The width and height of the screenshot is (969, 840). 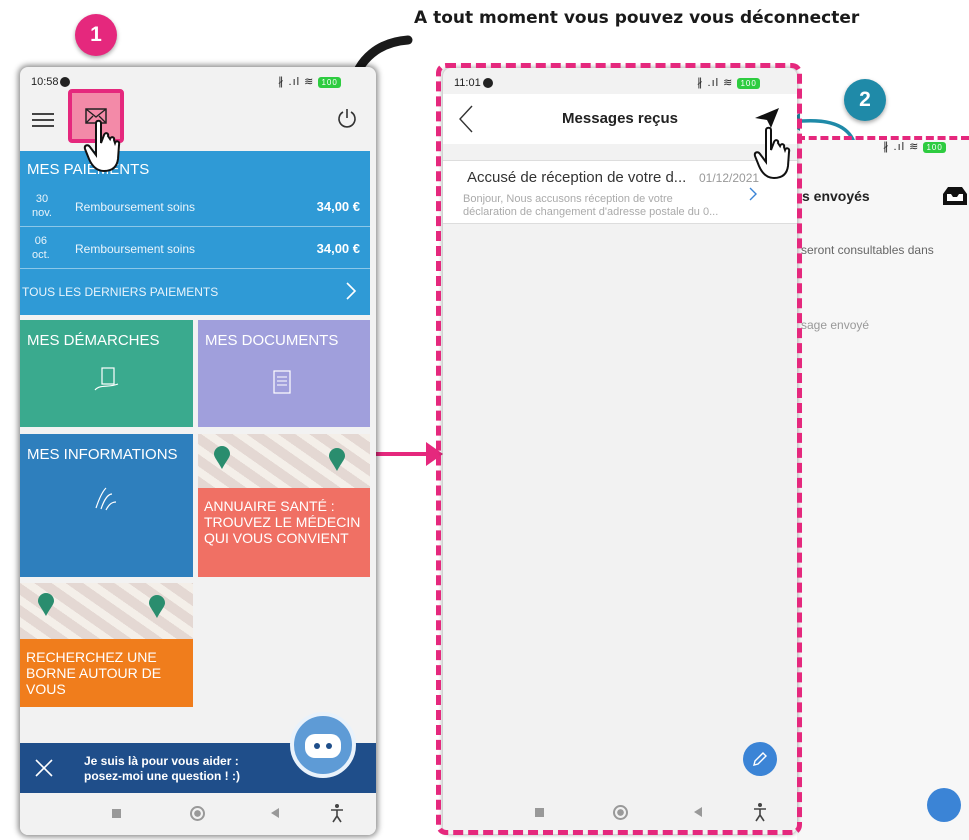 I want to click on power-icon, so click(x=347, y=118).